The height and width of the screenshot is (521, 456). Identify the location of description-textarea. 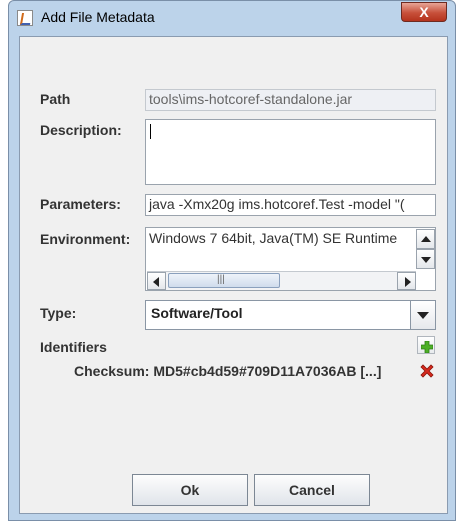
(290, 152).